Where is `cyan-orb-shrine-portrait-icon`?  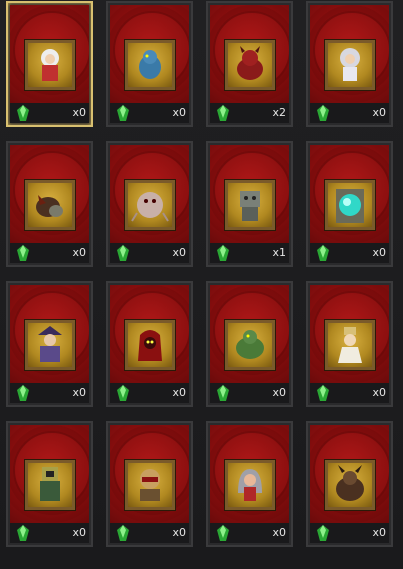
cyan-orb-shrine-portrait-icon is located at coordinates (349, 205).